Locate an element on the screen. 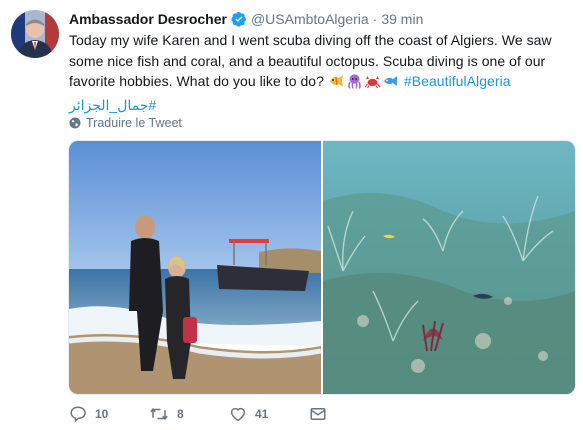 The height and width of the screenshot is (430, 583). author-handle: @USAmbtoAlgeria is located at coordinates (310, 19).